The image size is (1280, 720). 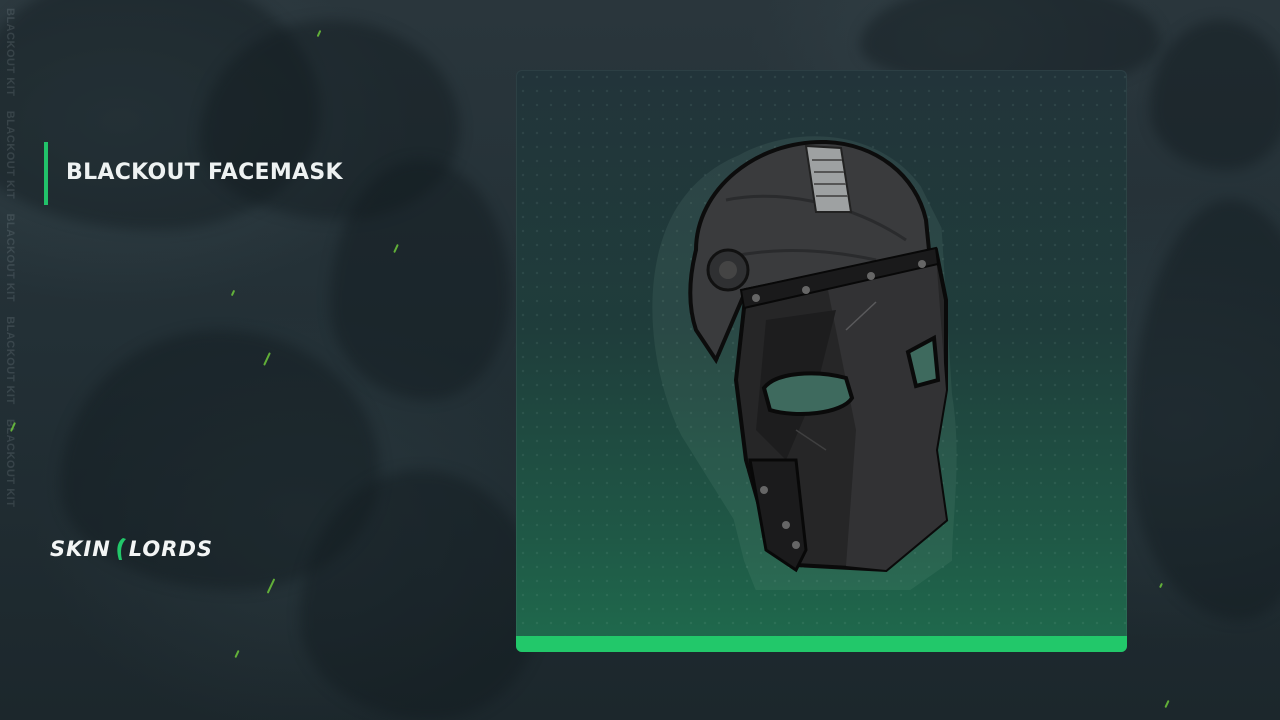 I want to click on brand-text-left: SKIN, so click(x=80, y=549).